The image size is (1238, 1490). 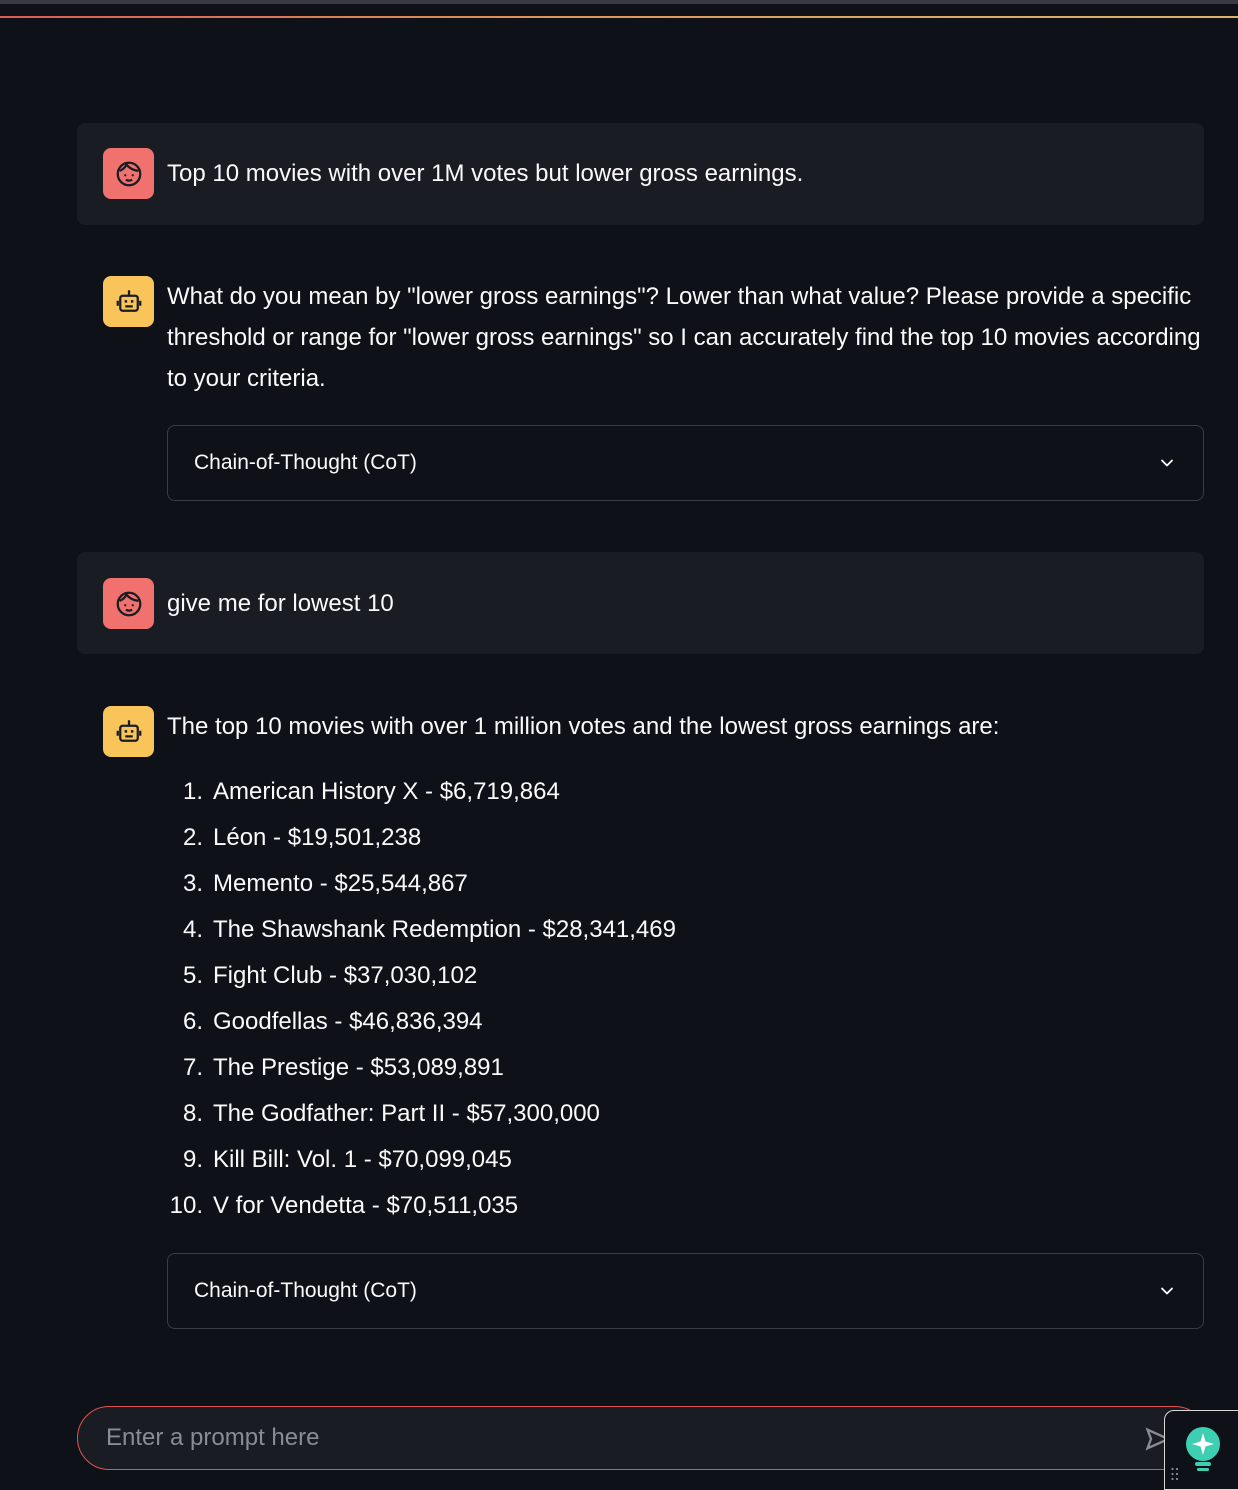 What do you see at coordinates (348, 1021) in the screenshot?
I see `list-item-text: Goodfellas - $46,836,394` at bounding box center [348, 1021].